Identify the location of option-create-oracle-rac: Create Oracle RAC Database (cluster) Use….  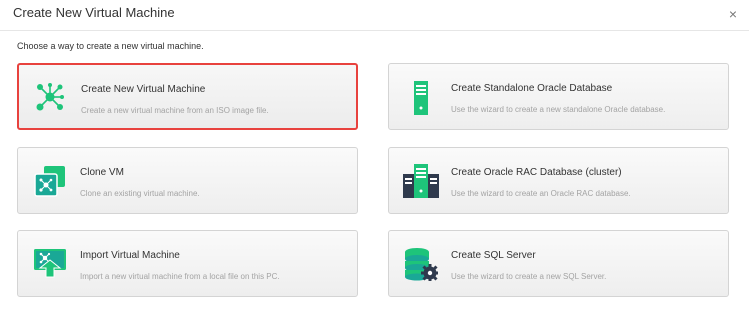
(558, 180).